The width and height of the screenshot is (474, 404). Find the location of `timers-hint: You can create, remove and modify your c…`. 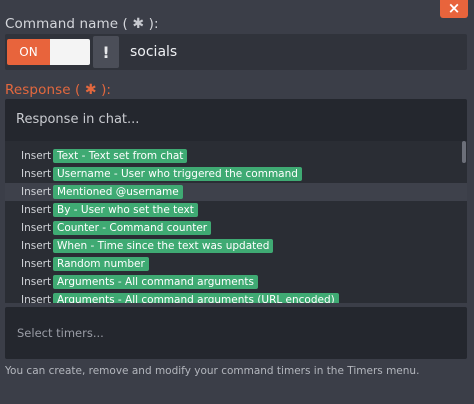

timers-hint: You can create, remove and modify your c… is located at coordinates (212, 371).